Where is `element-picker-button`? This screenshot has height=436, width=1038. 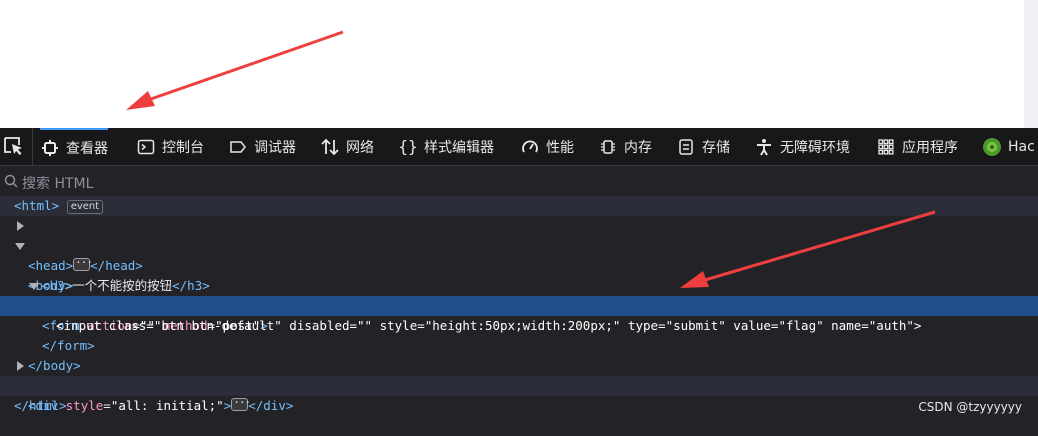
element-picker-button is located at coordinates (16, 146).